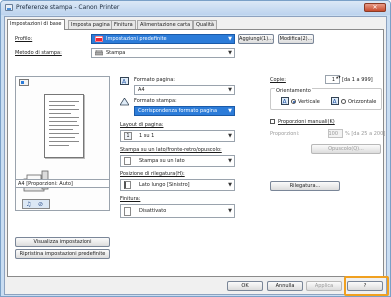 The height and width of the screenshot is (297, 391). I want to click on binding-select: Lato lungo [Sinistro] ▼, so click(177, 185).